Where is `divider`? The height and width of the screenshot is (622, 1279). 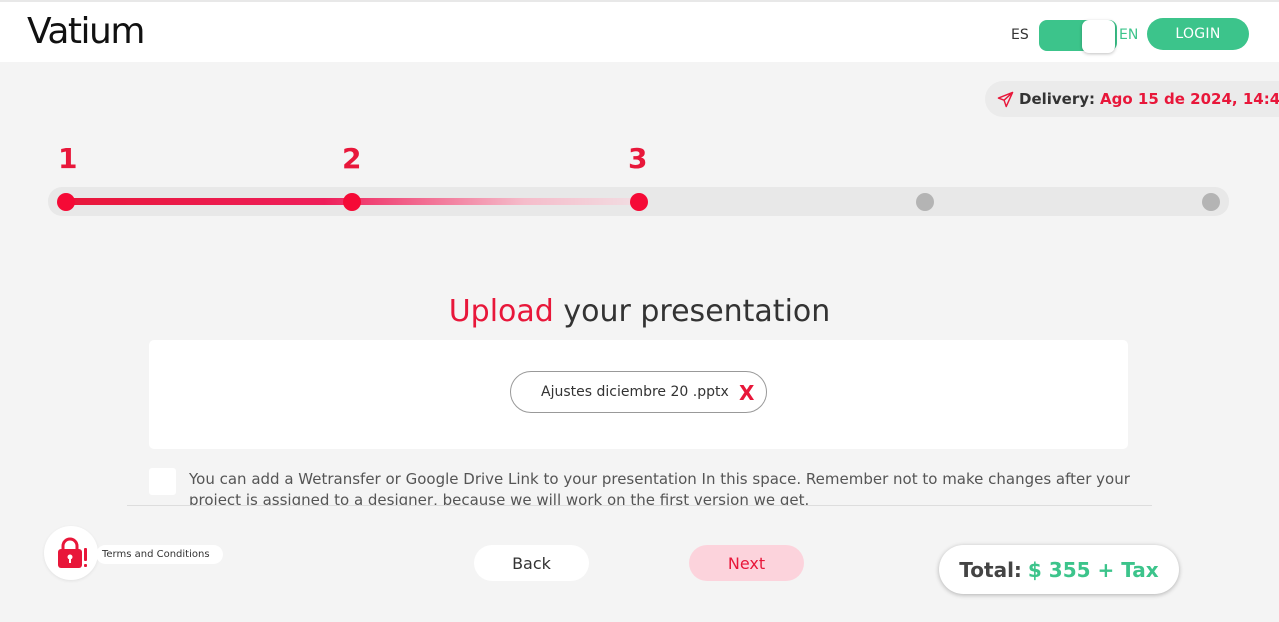 divider is located at coordinates (639, 505).